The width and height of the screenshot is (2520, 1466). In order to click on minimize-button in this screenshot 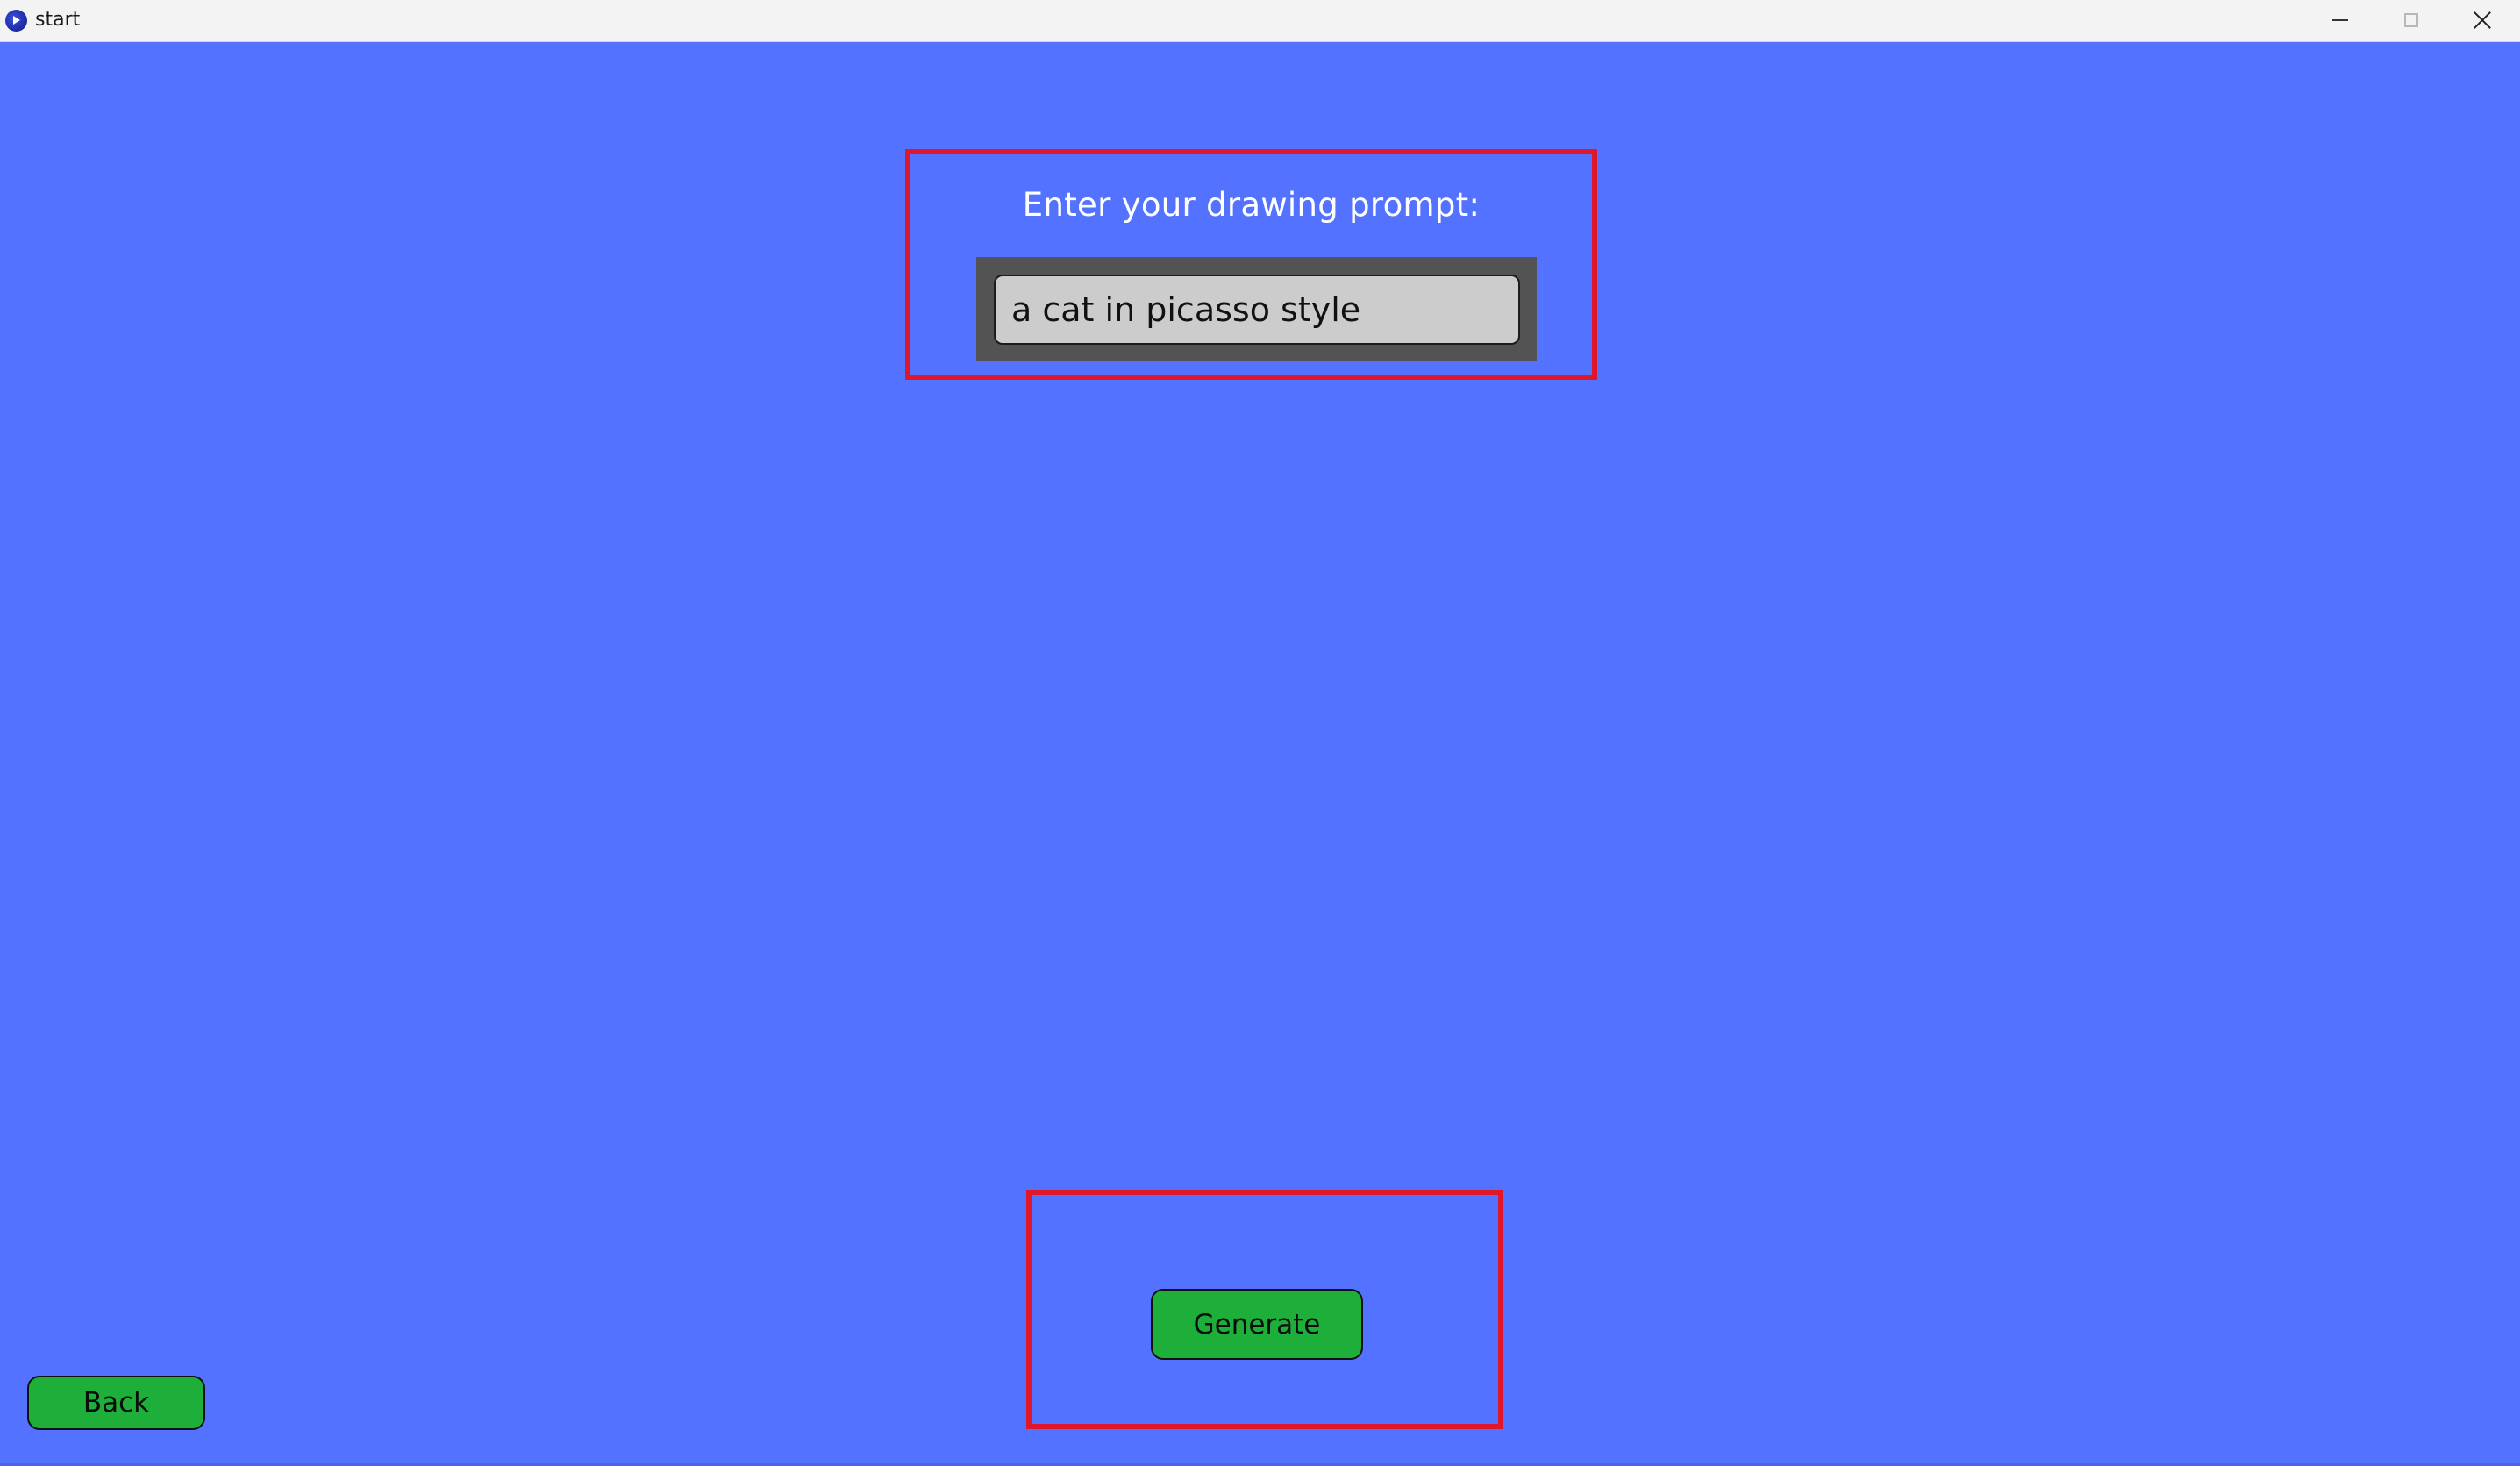, I will do `click(2340, 20)`.